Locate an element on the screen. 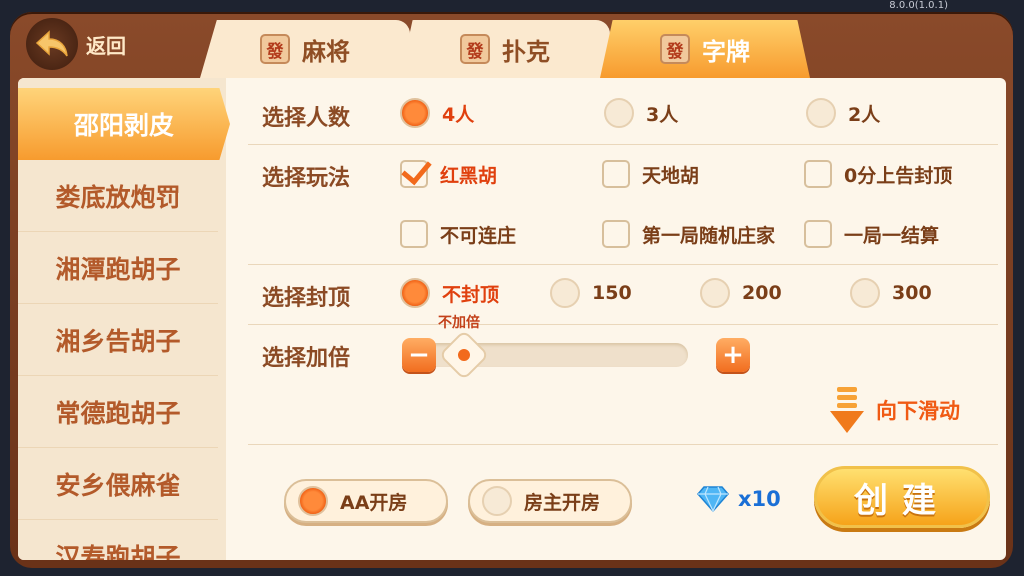 The image size is (1024, 576). sidebar-item-anxiang: 安乡偎麻雀 is located at coordinates (118, 484).